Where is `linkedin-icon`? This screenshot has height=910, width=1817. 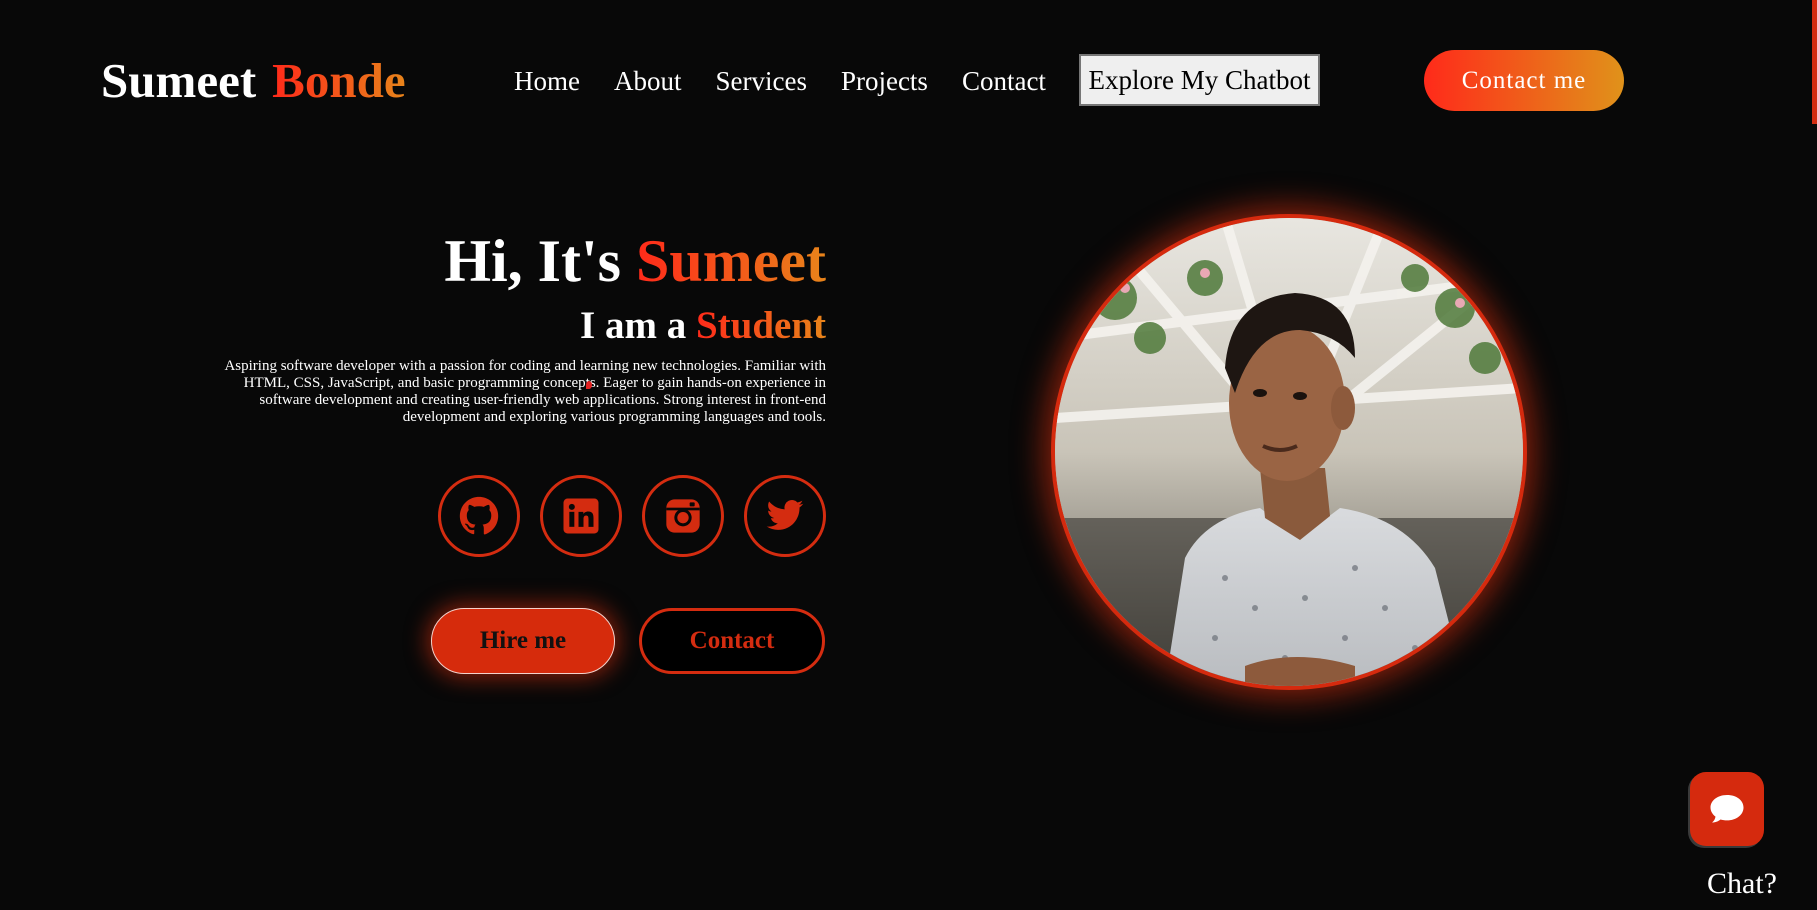
linkedin-icon is located at coordinates (581, 516).